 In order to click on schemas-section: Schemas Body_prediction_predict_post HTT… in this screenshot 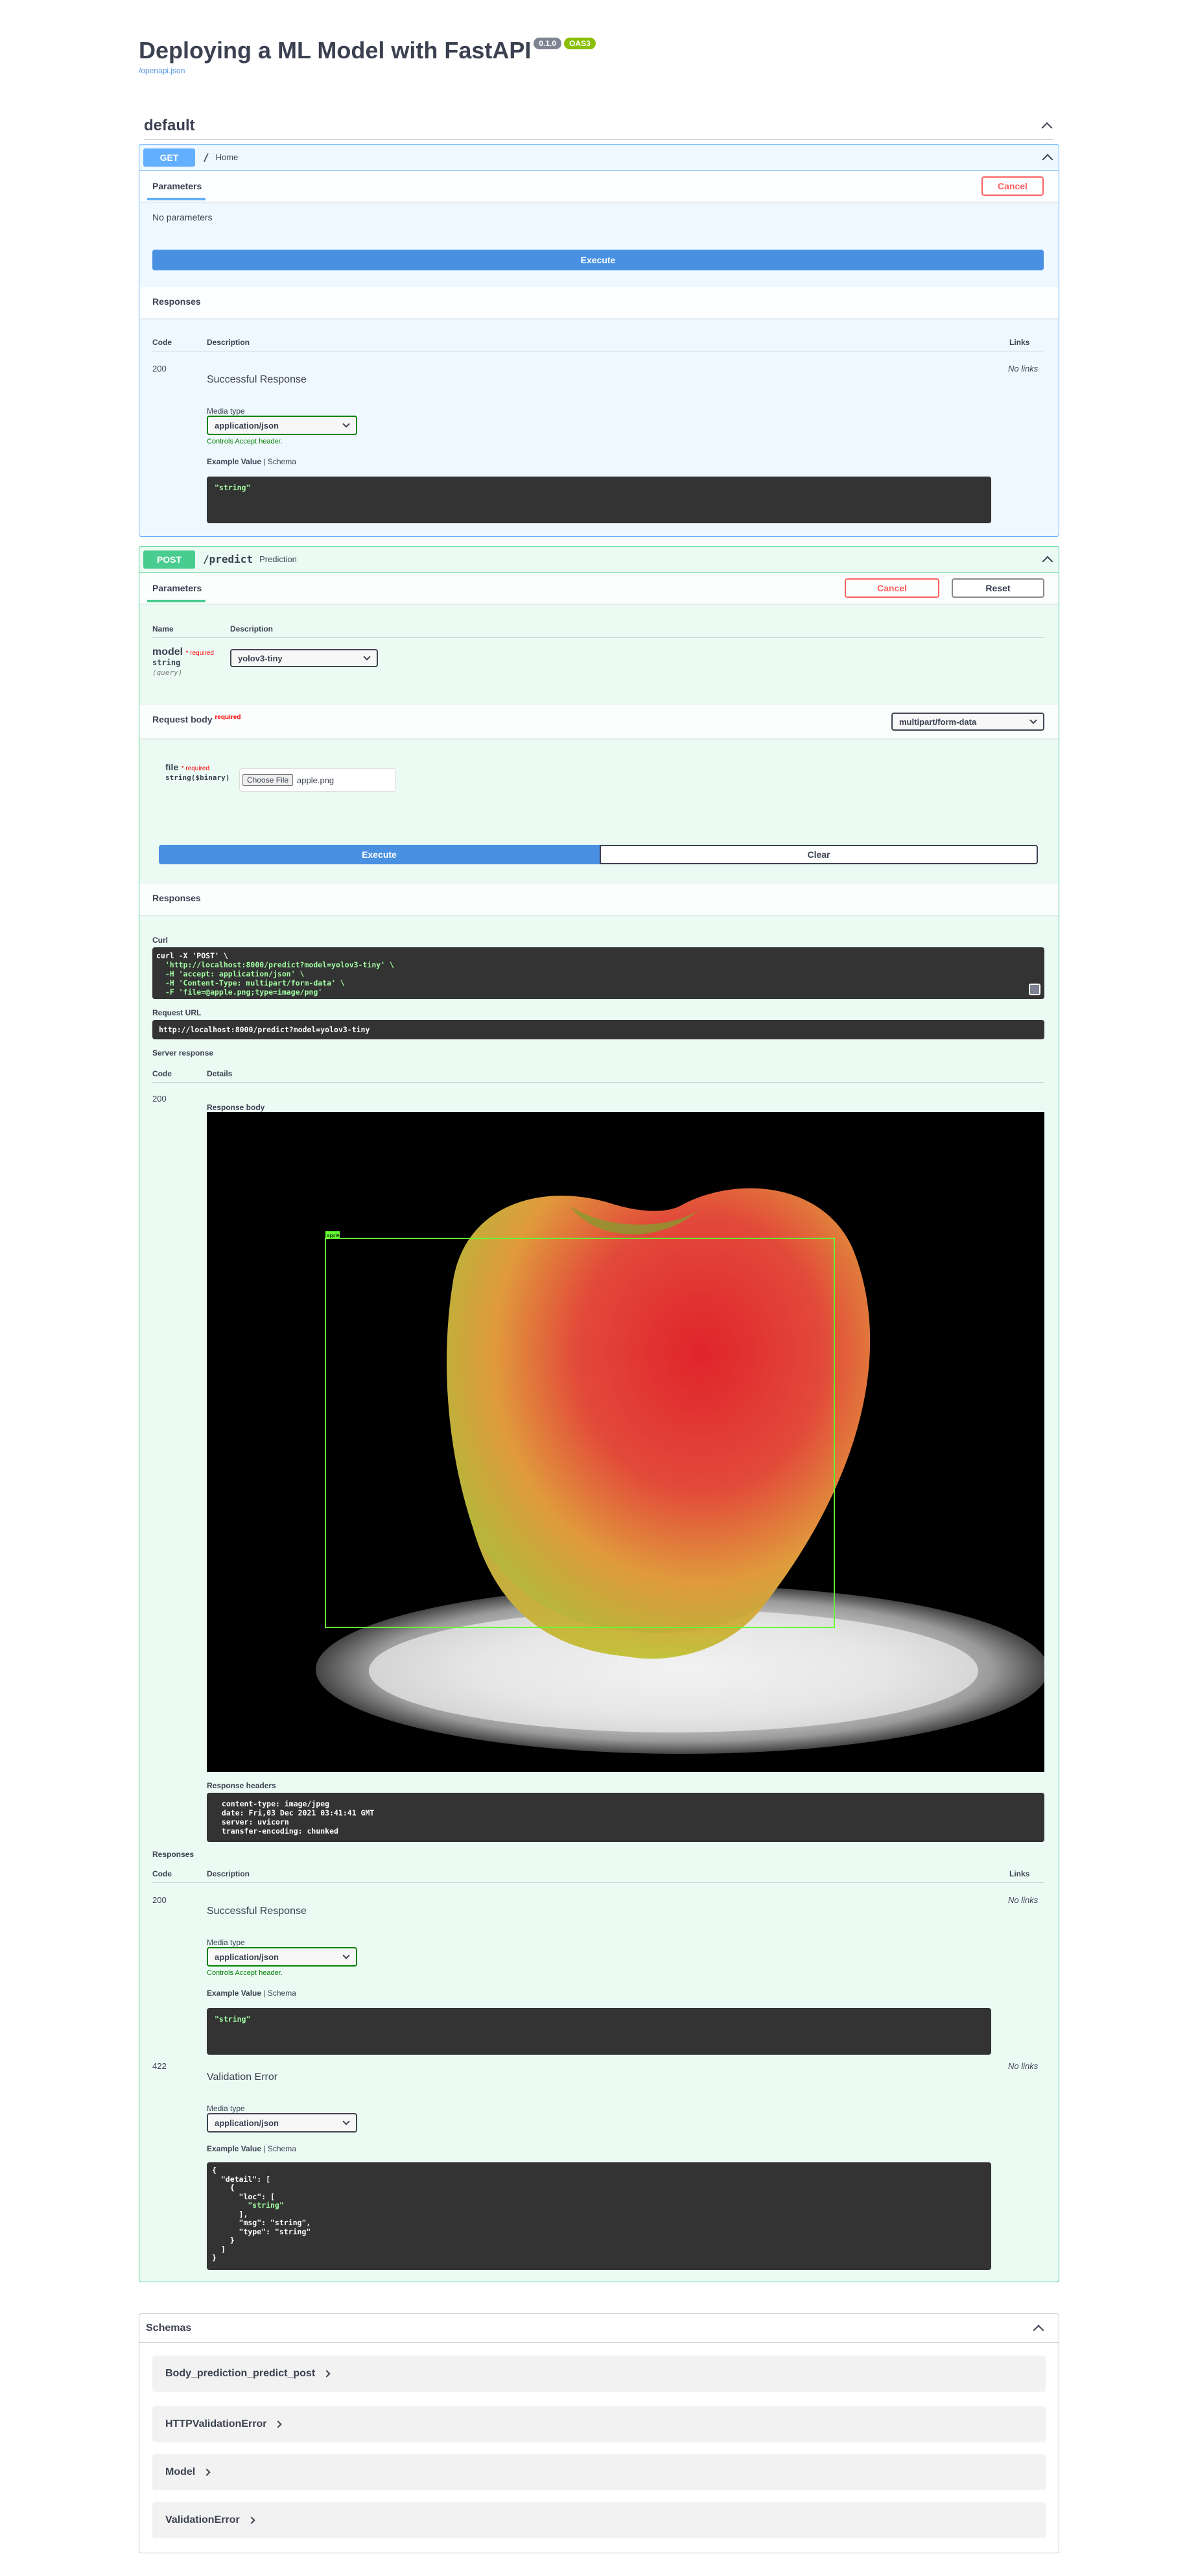, I will do `click(599, 2433)`.